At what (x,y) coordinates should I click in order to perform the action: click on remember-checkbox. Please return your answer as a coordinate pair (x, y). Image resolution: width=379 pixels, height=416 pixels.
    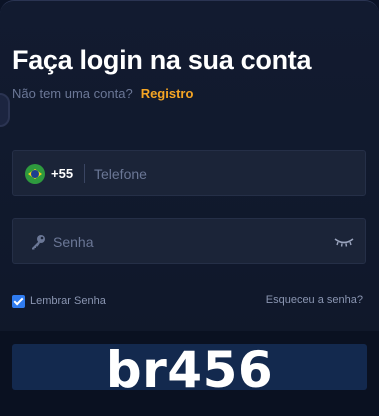
    Looking at the image, I should click on (18, 301).